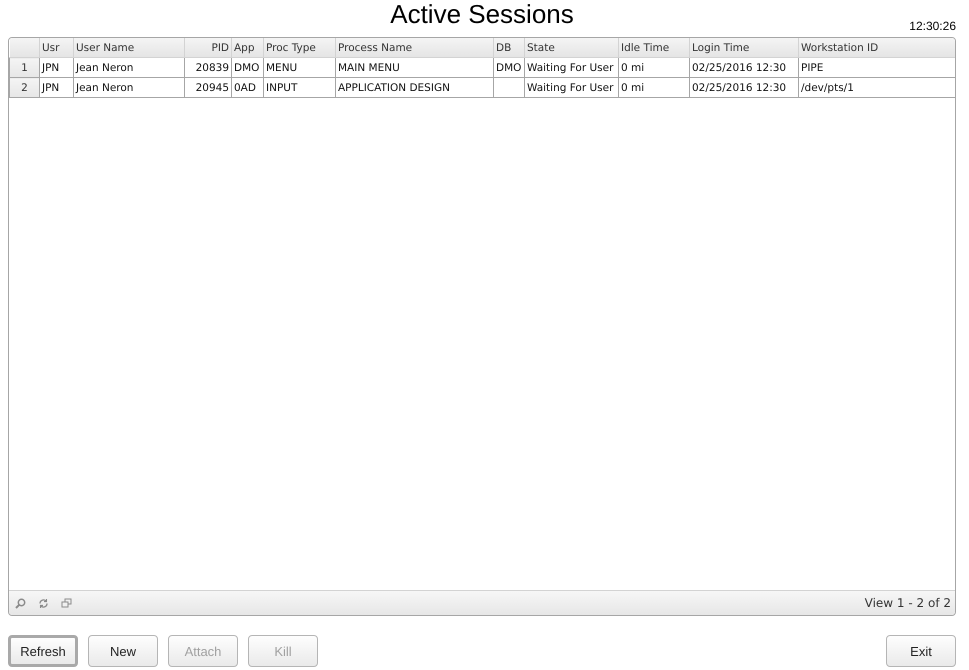 This screenshot has width=969, height=670. What do you see at coordinates (20, 603) in the screenshot?
I see `search-icon` at bounding box center [20, 603].